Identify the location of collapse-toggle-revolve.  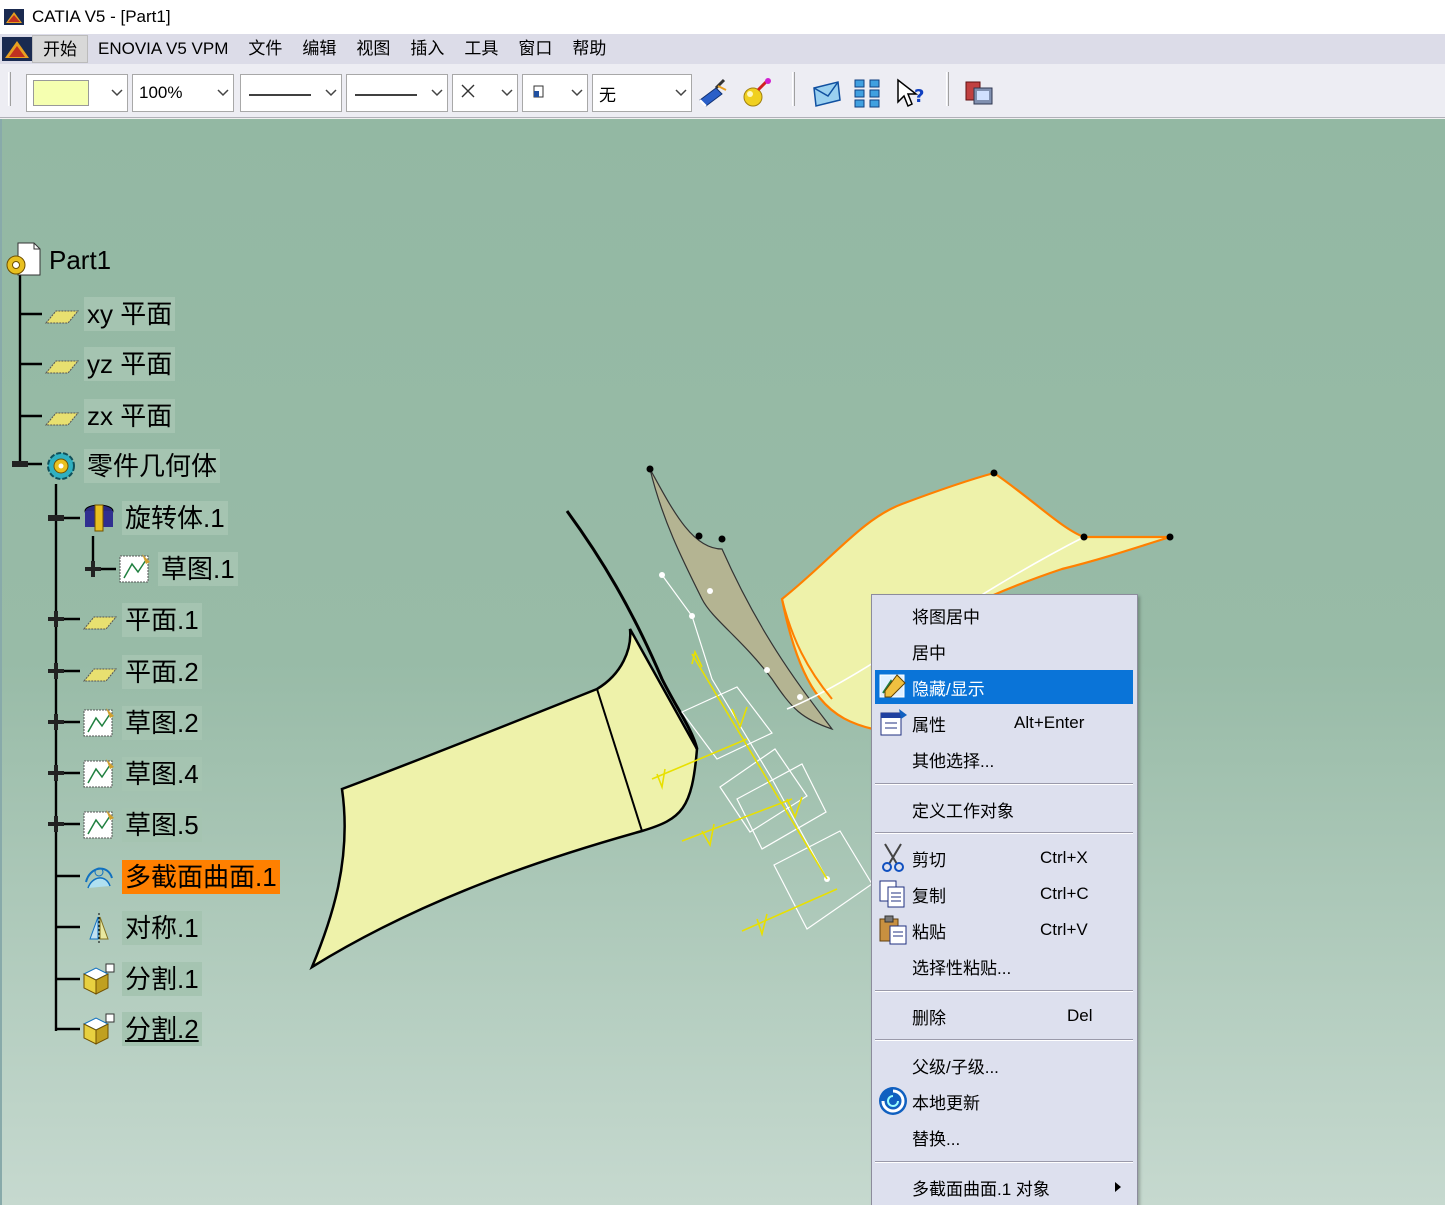
(56, 518).